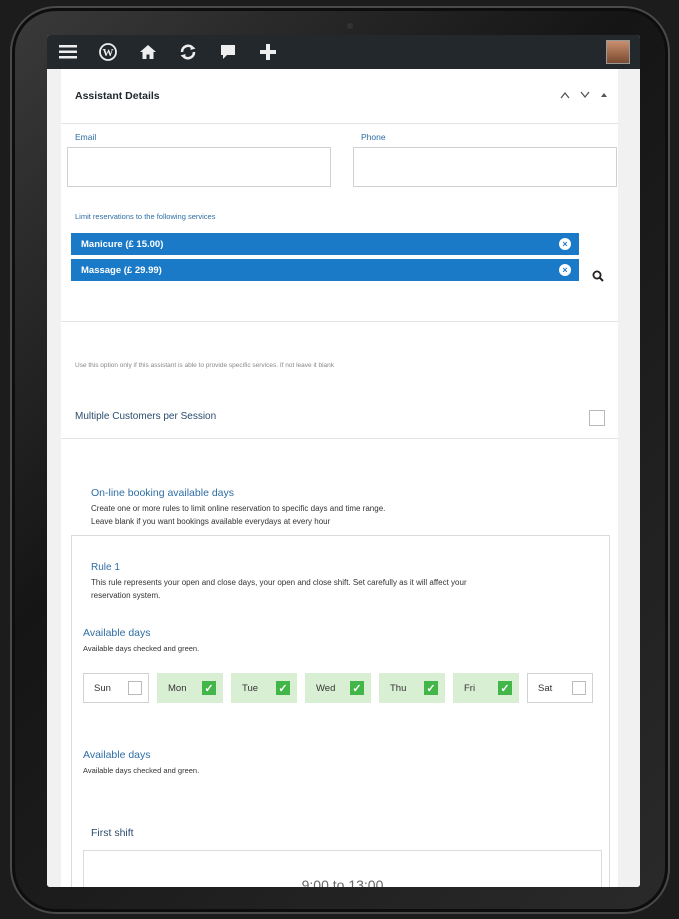 The image size is (679, 919). Describe the element at coordinates (68, 52) in the screenshot. I see `menu-icon` at that location.